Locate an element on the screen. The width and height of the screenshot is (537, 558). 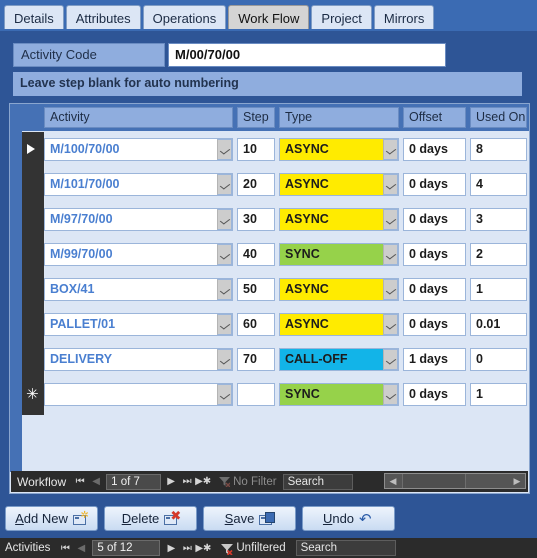
new-record-button: ▶✱ is located at coordinates (203, 548).